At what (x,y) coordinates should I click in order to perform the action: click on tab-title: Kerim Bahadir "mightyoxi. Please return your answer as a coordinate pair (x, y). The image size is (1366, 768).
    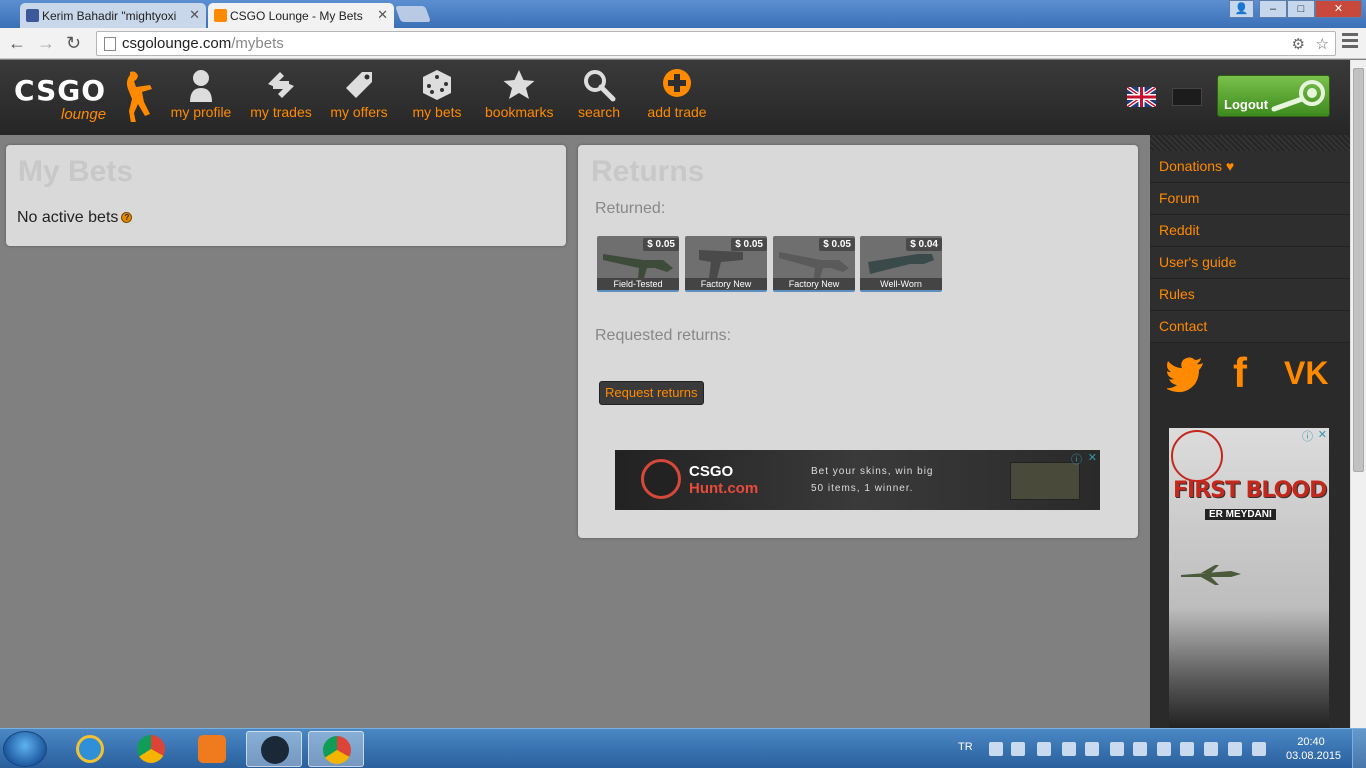
    Looking at the image, I should click on (109, 15).